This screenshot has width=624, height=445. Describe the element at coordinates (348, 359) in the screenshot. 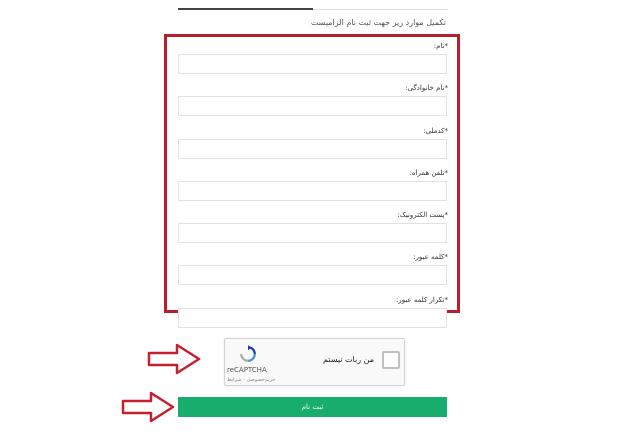

I see `recaptcha-label: من ربات نیستم` at that location.